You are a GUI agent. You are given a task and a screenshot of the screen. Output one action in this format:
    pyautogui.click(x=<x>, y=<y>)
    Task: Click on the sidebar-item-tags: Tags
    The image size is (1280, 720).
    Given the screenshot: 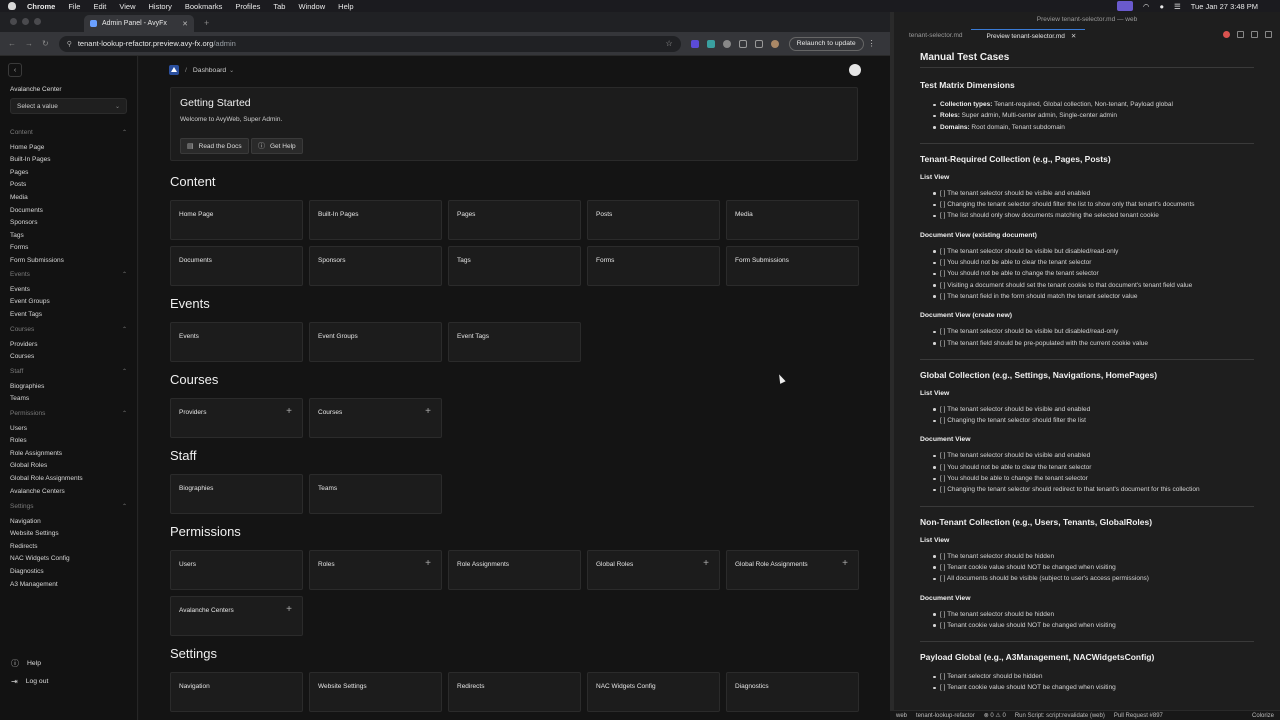 What is the action you would take?
    pyautogui.click(x=68, y=236)
    